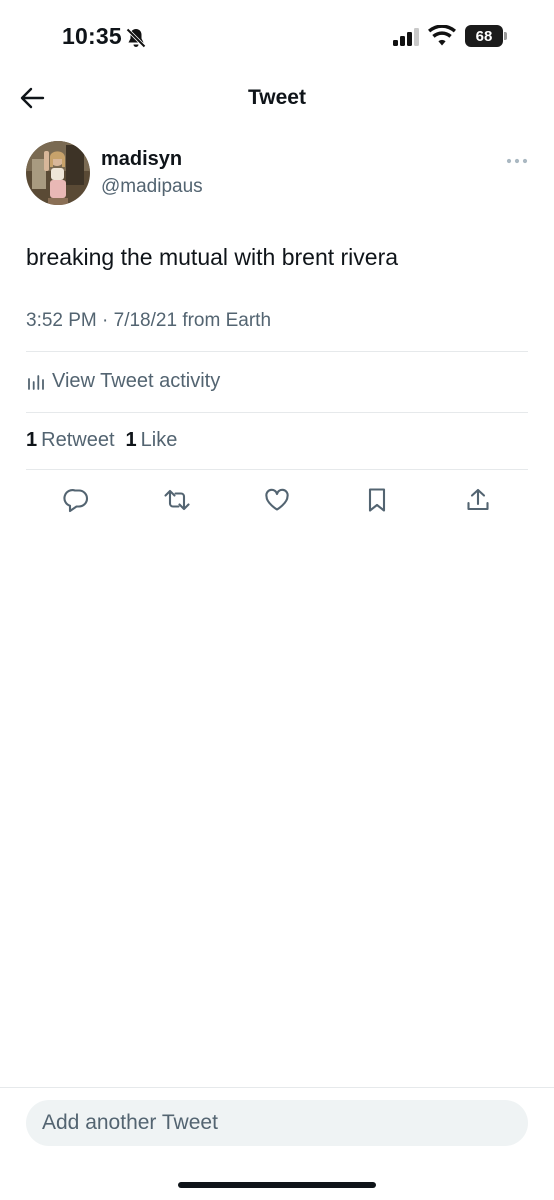 Image resolution: width=554 pixels, height=1200 pixels. What do you see at coordinates (92, 36) in the screenshot?
I see `status-time: 10:35` at bounding box center [92, 36].